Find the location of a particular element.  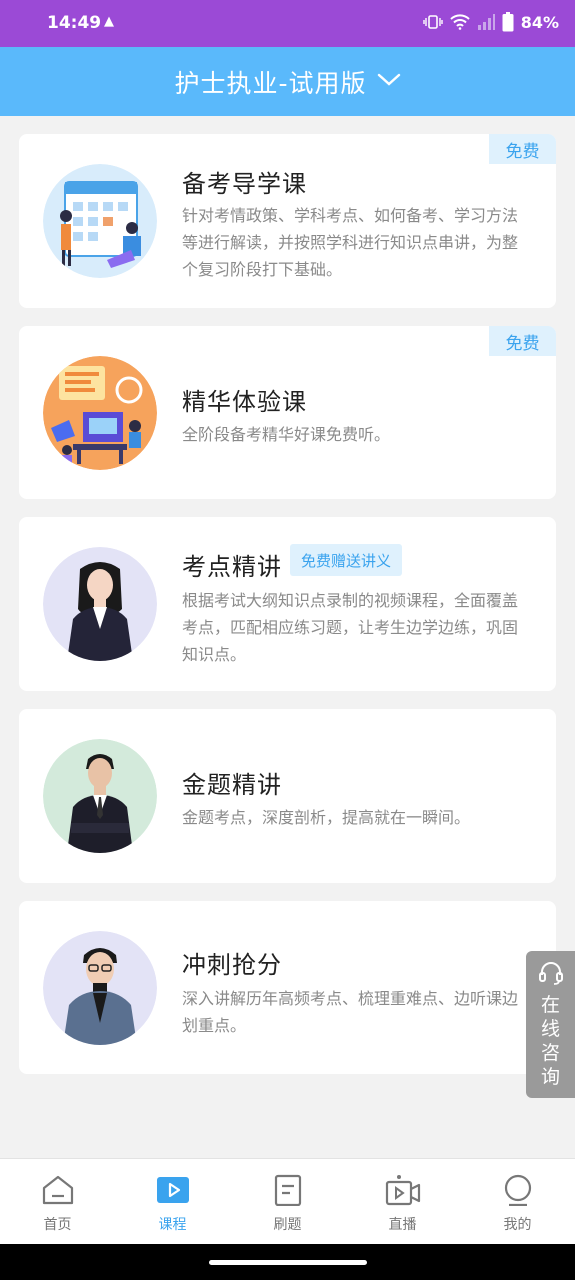

nav-live: 直播 is located at coordinates (402, 1201).